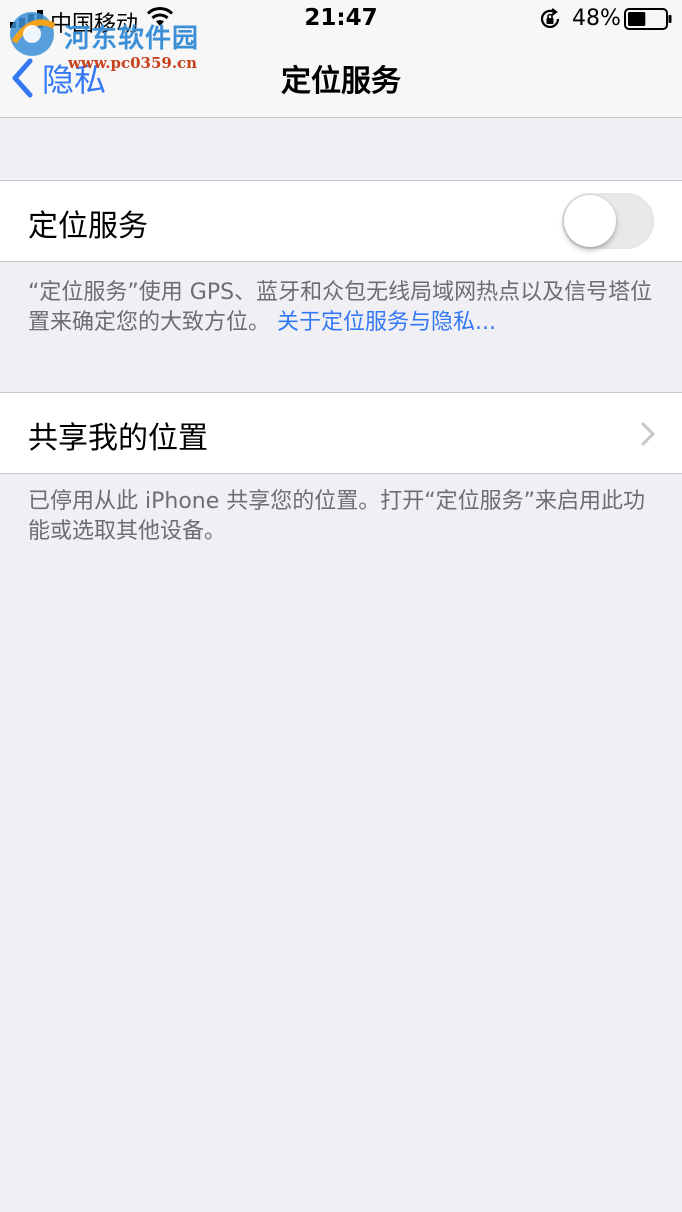 The width and height of the screenshot is (682, 1212). I want to click on orientation-lock-icon, so click(550, 18).